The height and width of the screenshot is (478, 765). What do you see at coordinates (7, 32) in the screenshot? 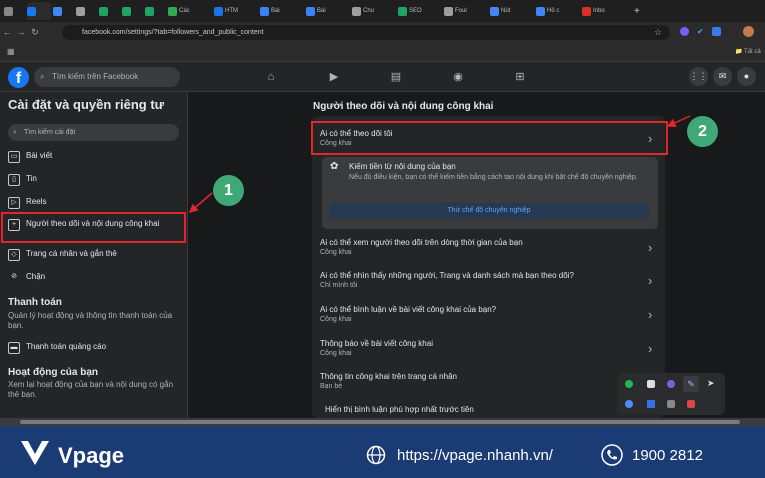
I see `back-icon: ←` at bounding box center [7, 32].